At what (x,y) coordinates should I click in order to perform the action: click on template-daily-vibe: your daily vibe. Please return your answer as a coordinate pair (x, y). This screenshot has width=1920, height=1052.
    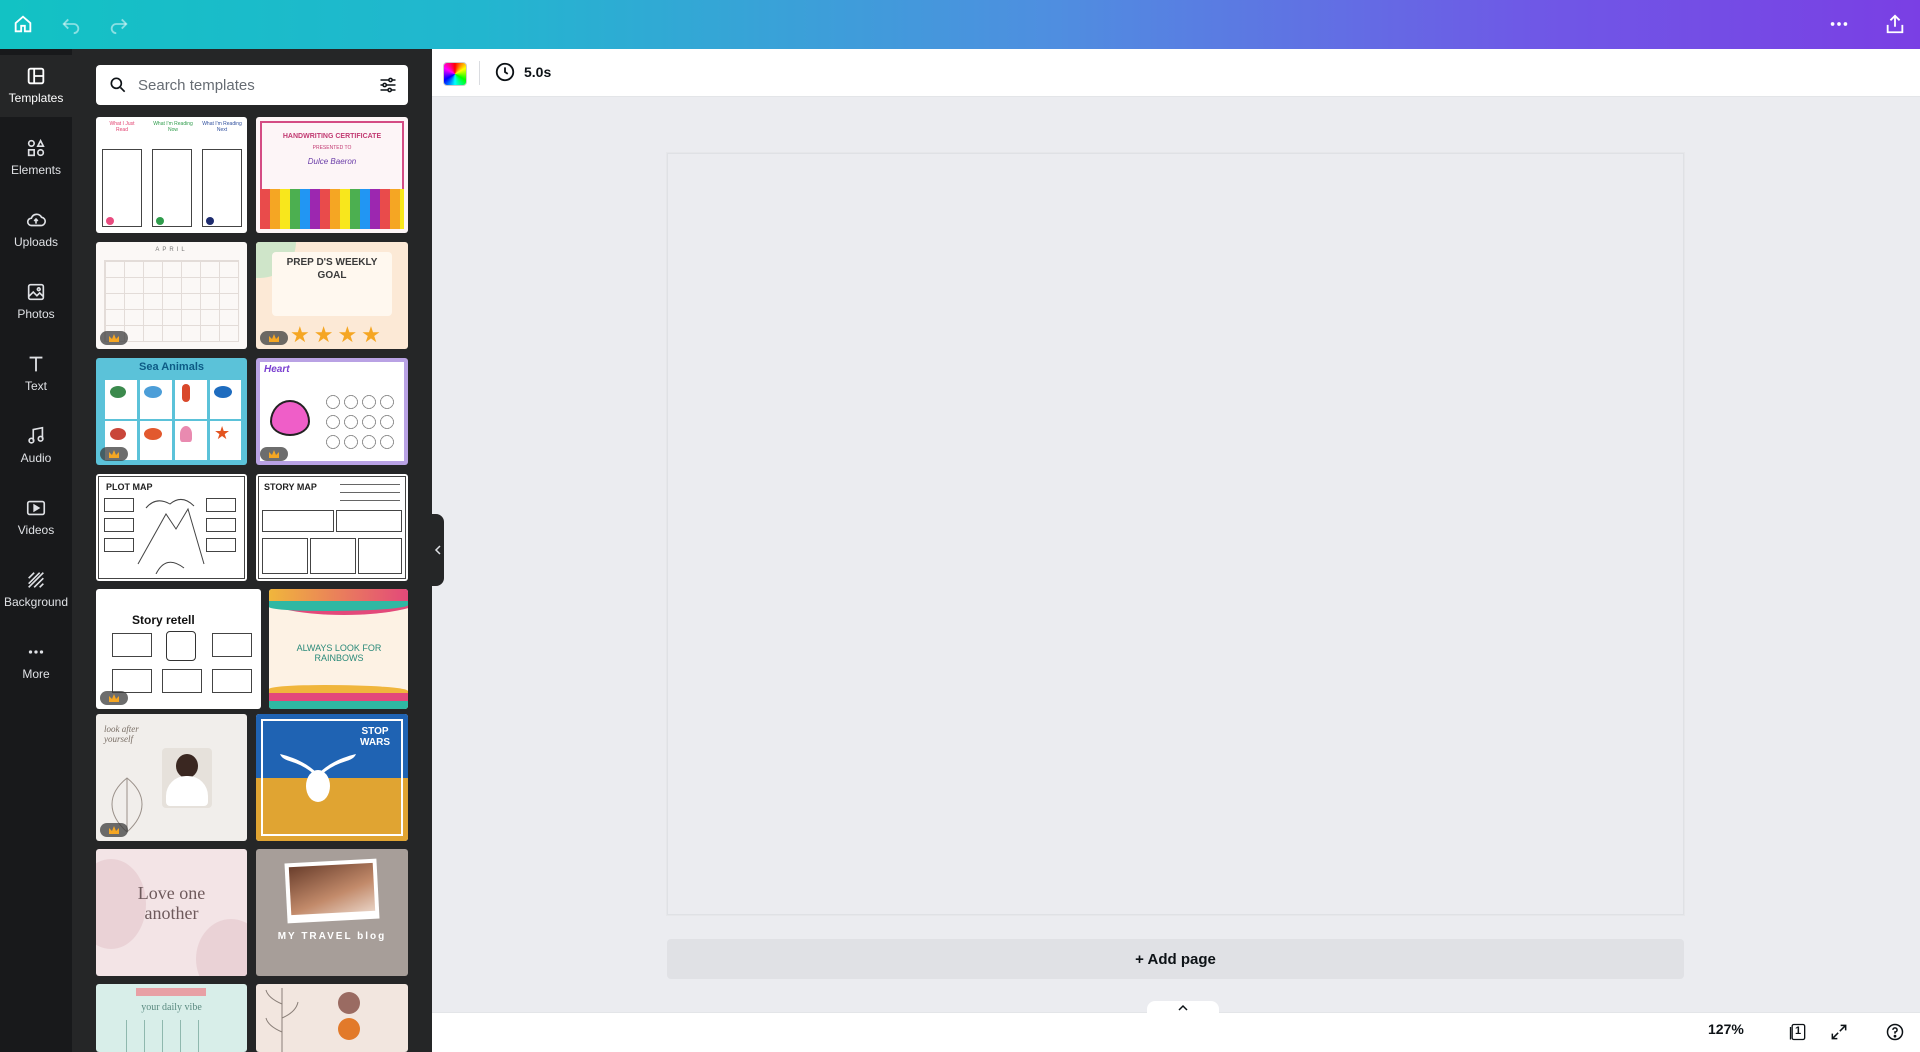
    Looking at the image, I should click on (171, 1018).